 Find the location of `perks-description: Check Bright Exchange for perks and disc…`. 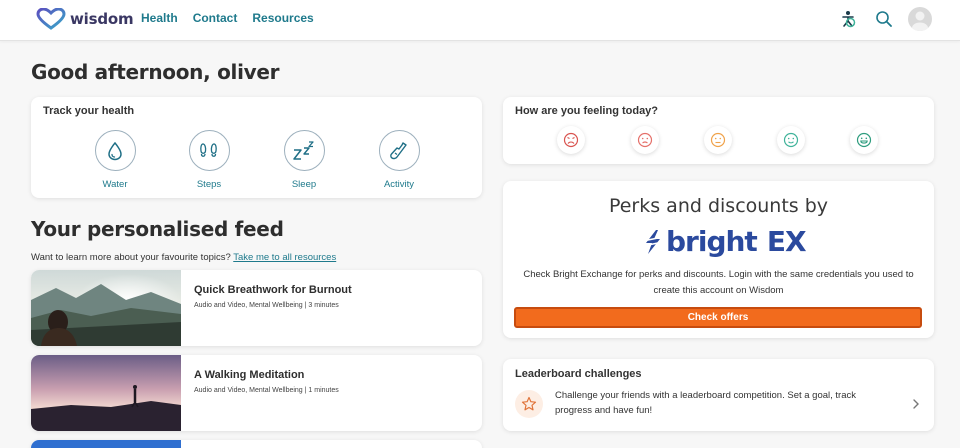

perks-description: Check Bright Exchange for perks and disc… is located at coordinates (718, 282).